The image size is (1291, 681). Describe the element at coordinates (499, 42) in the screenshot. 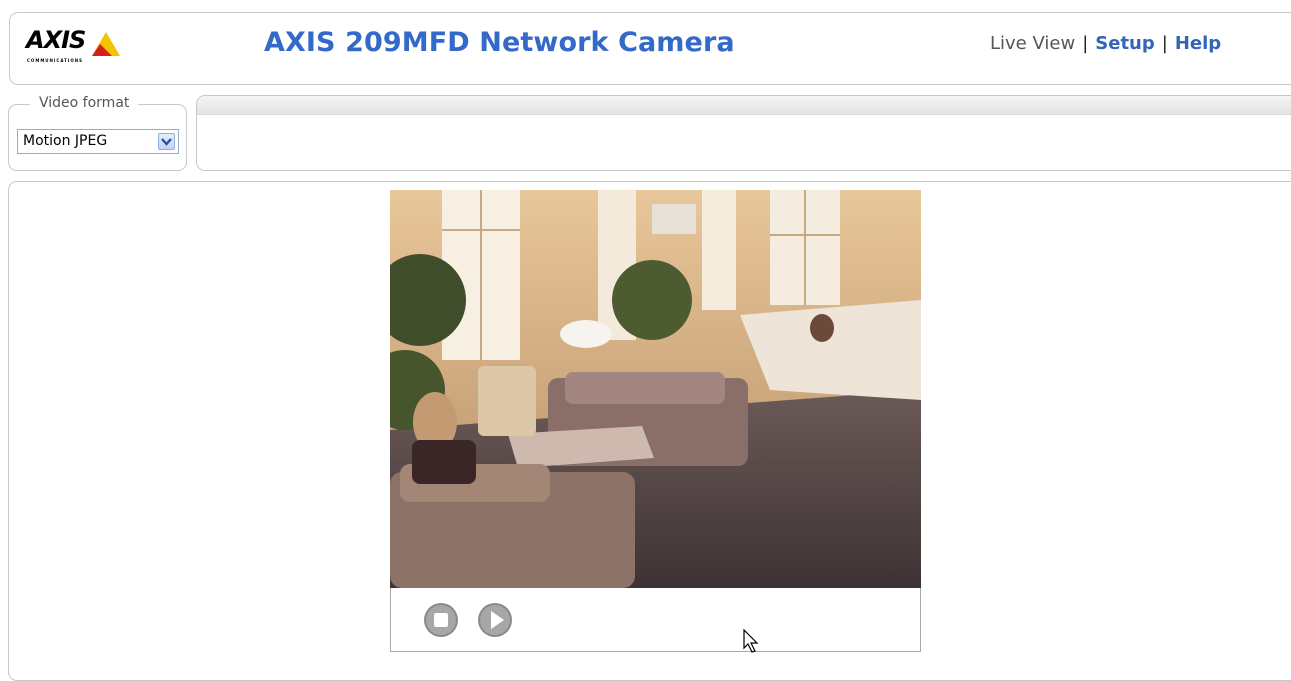

I see `page-title: AXIS 209MFD Network Camera` at that location.